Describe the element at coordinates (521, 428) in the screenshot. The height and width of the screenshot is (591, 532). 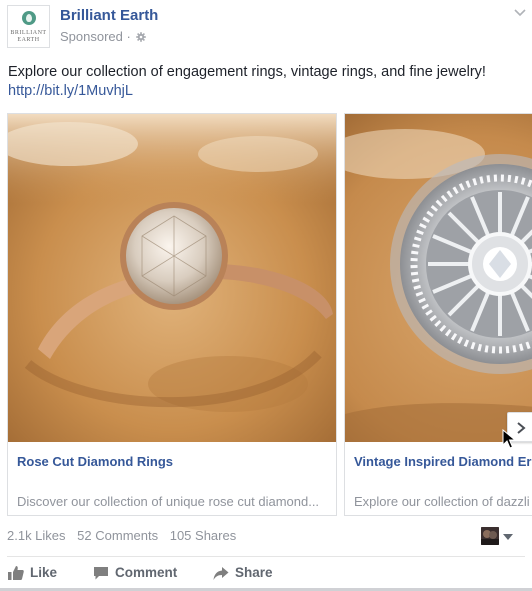
I see `chevron-right-icon` at that location.